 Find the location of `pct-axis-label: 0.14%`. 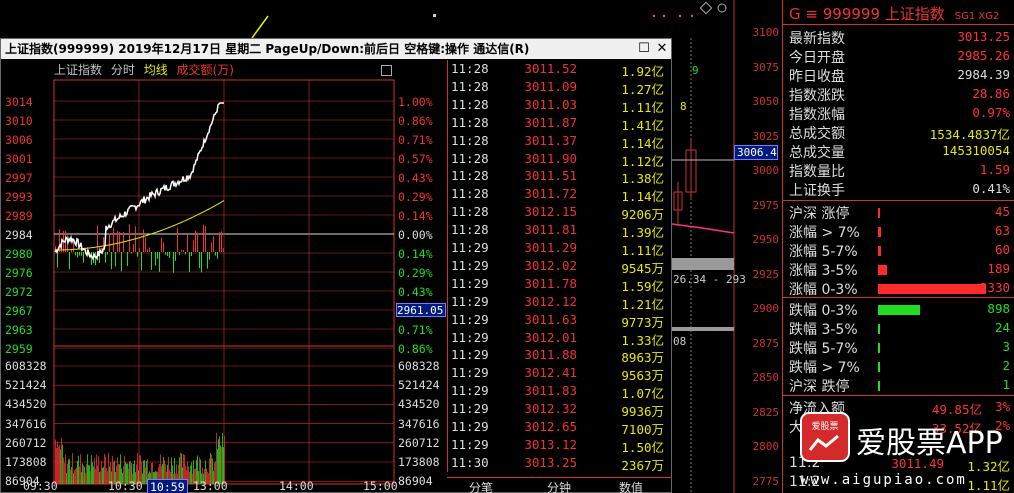

pct-axis-label: 0.14% is located at coordinates (415, 254).